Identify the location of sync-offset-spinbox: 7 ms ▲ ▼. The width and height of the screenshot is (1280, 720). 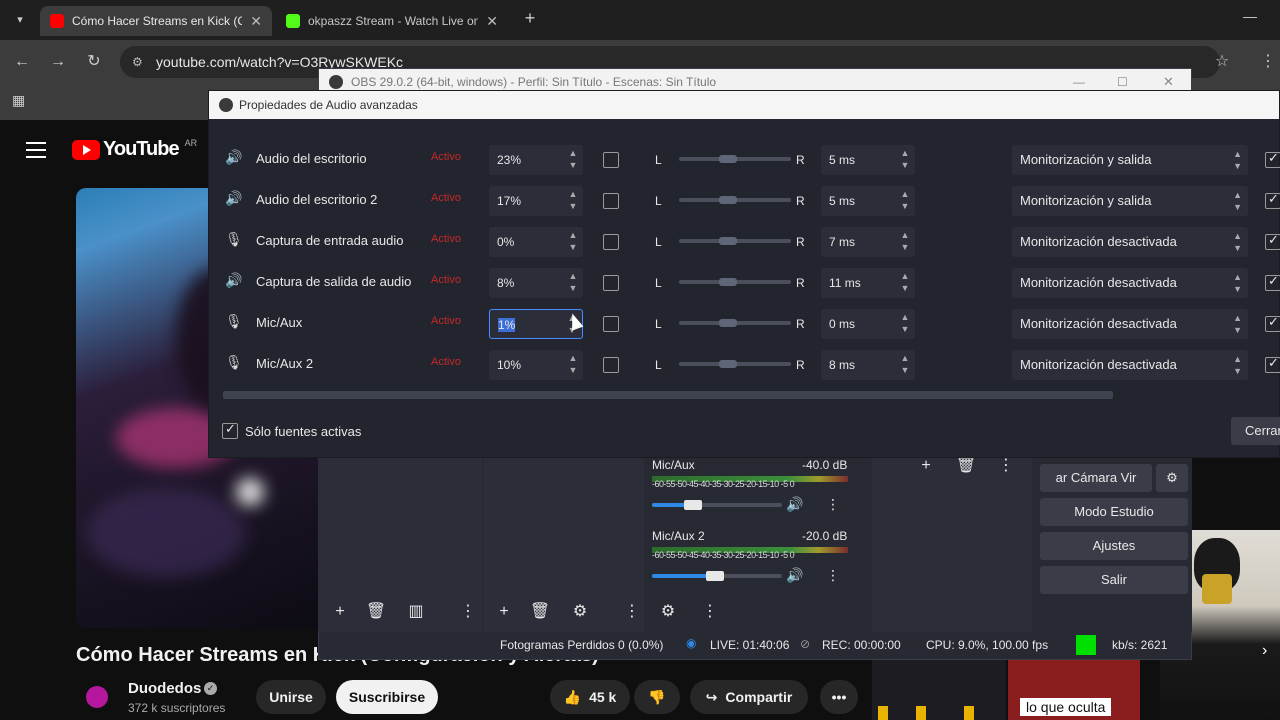
(868, 242).